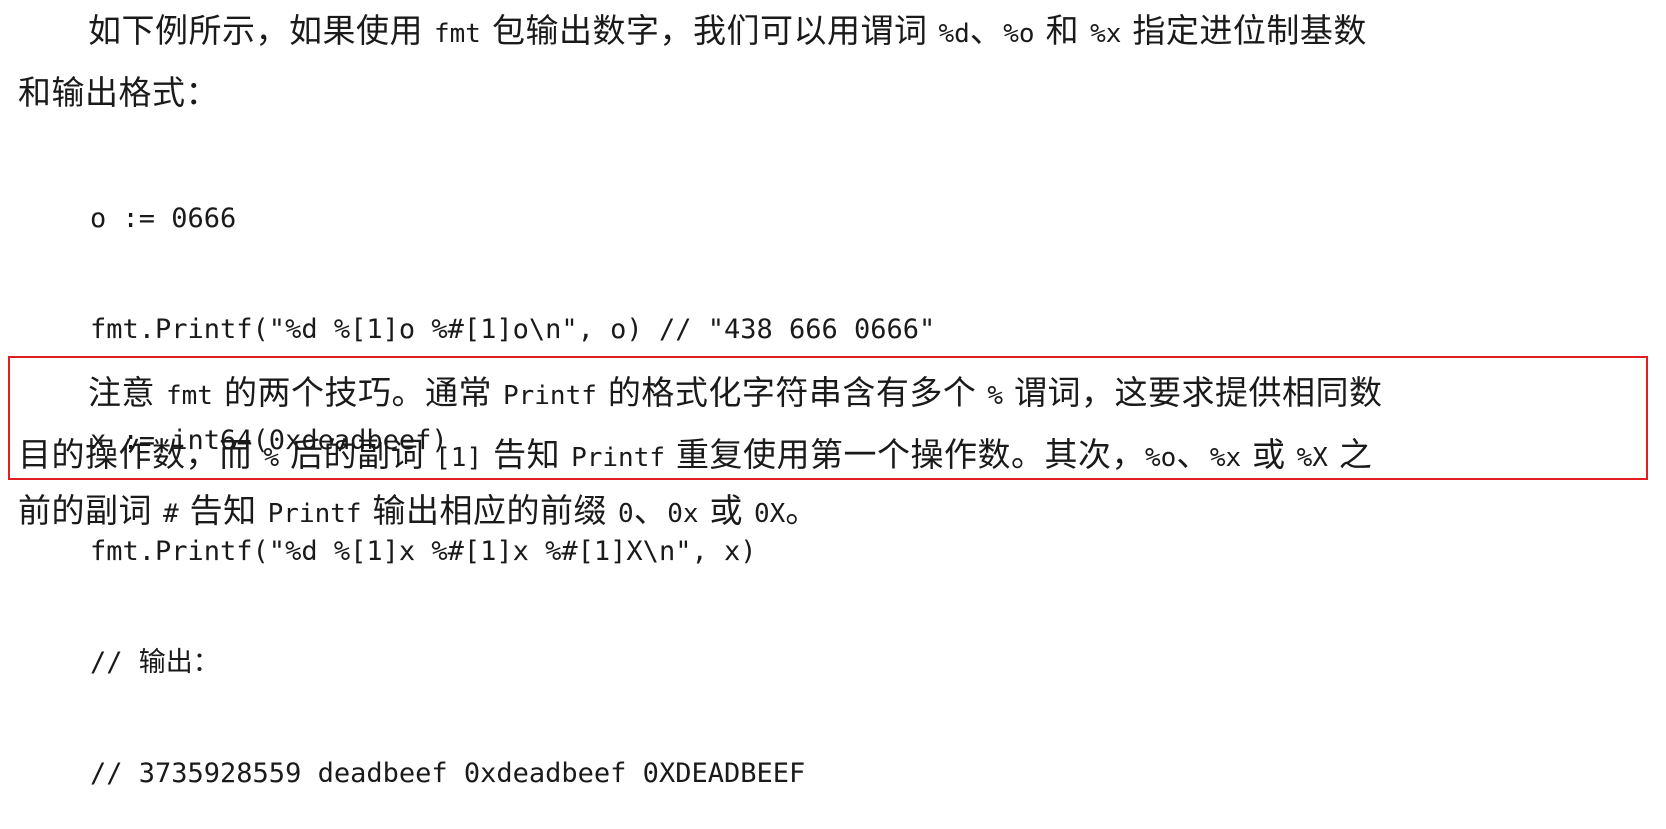 Image resolution: width=1666 pixels, height=829 pixels. I want to click on text-run: 指定进位制基数, so click(1244, 30).